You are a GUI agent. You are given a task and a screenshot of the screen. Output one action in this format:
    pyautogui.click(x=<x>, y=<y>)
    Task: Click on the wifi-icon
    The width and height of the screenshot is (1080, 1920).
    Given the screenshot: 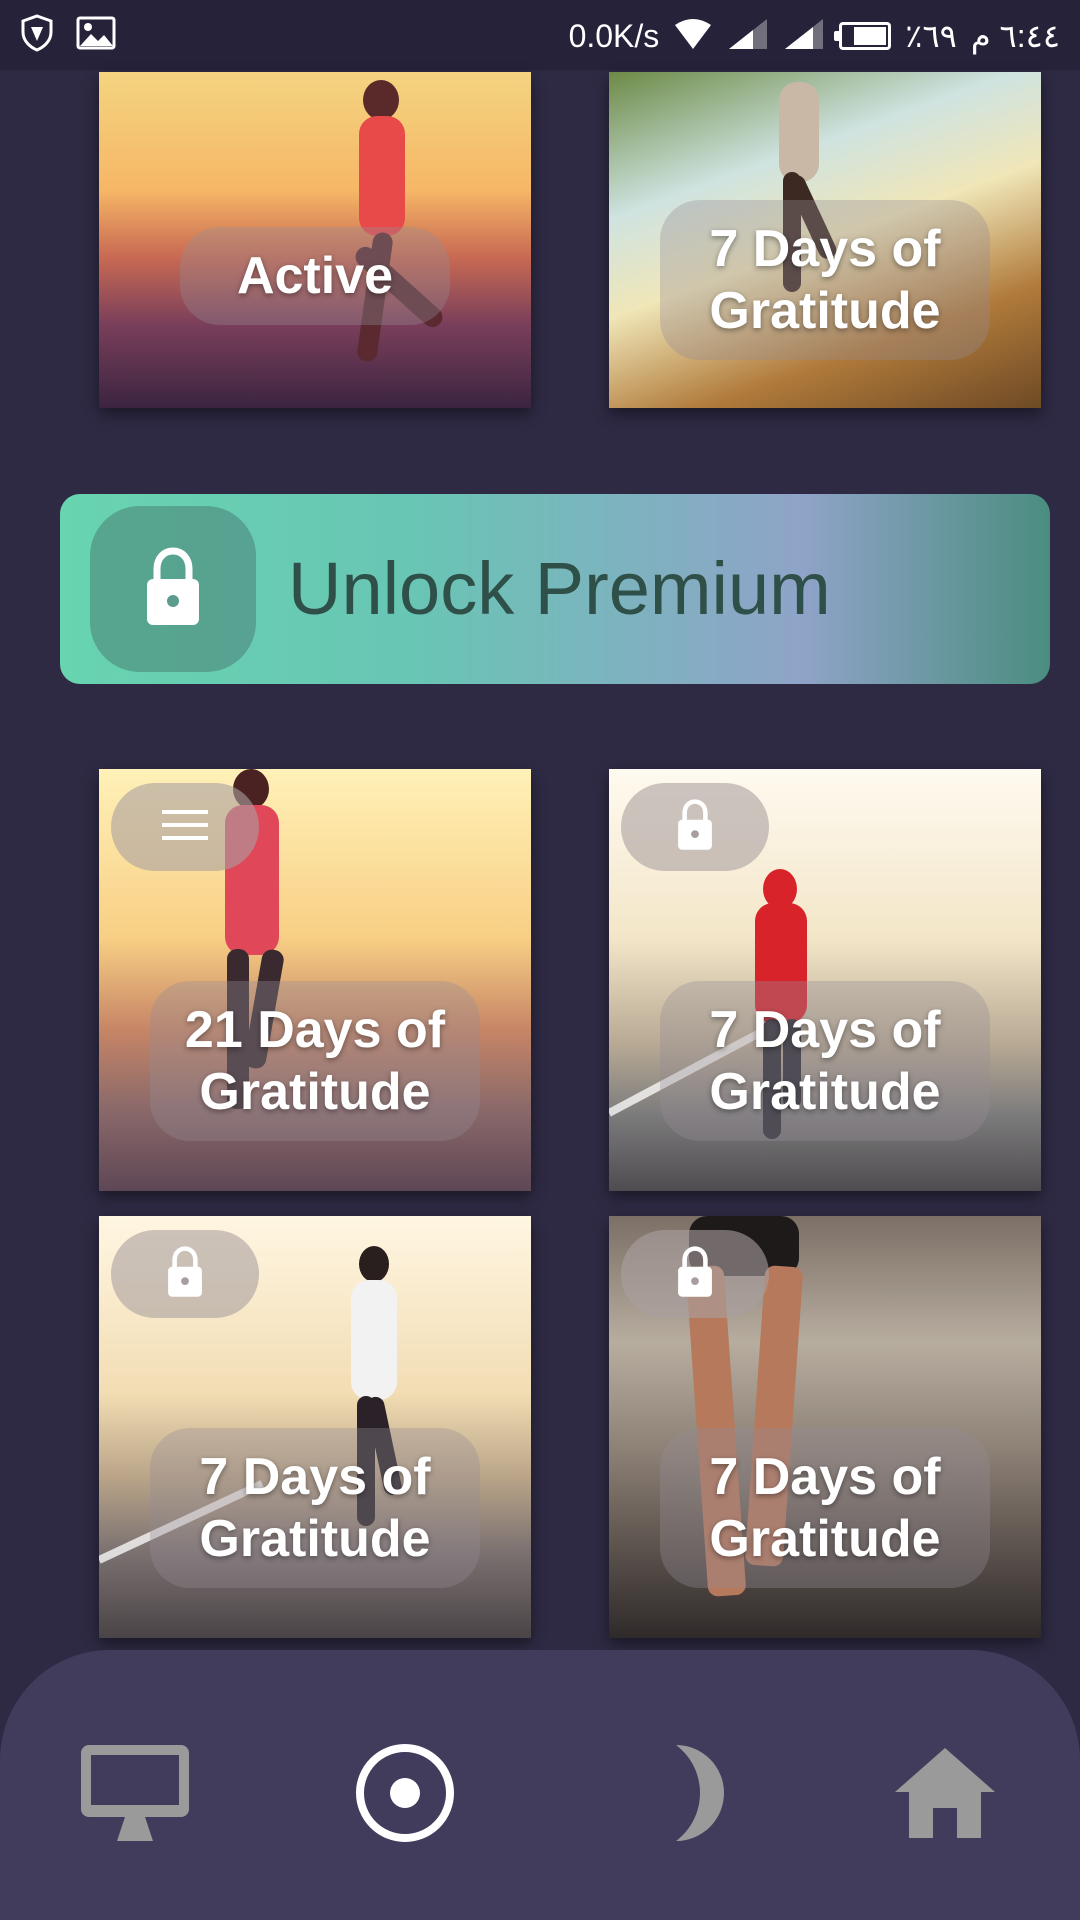 What is the action you would take?
    pyautogui.click(x=693, y=36)
    